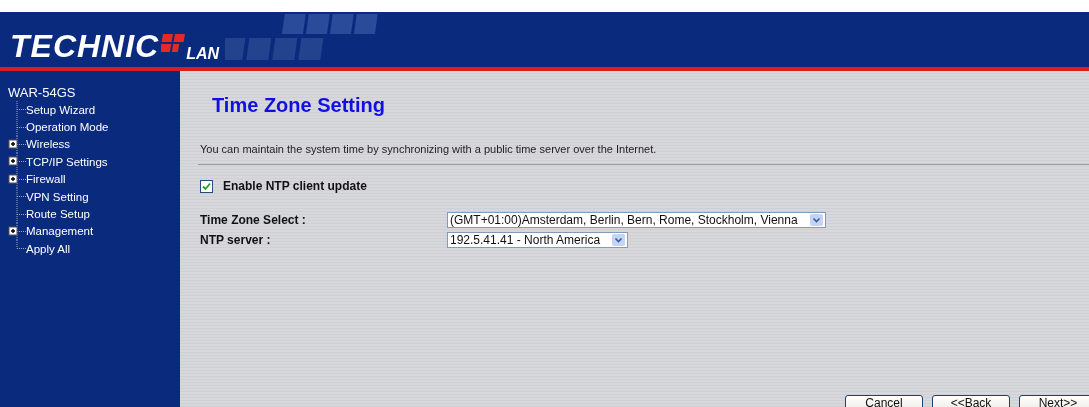 The width and height of the screenshot is (1089, 407). What do you see at coordinates (253, 220) in the screenshot?
I see `field-label: Time Zone Select :` at bounding box center [253, 220].